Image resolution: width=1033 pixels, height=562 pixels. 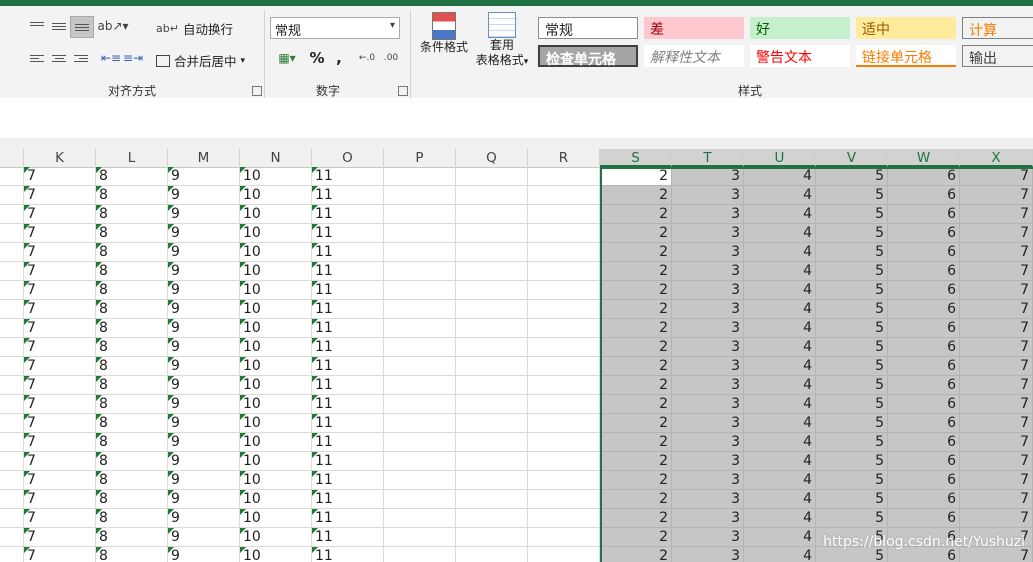 I want to click on cell-style-8: 警告文本, so click(x=800, y=56).